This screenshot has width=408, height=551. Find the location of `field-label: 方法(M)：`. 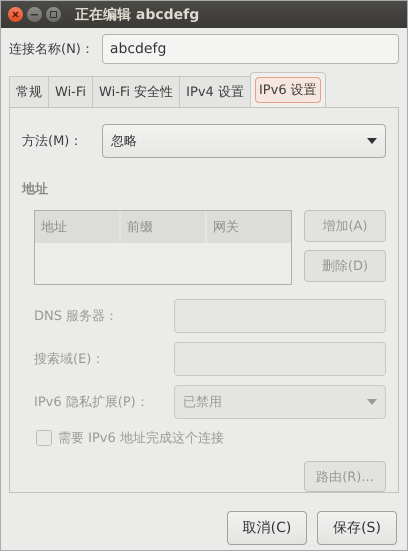

field-label: 方法(M)： is located at coordinates (53, 141).